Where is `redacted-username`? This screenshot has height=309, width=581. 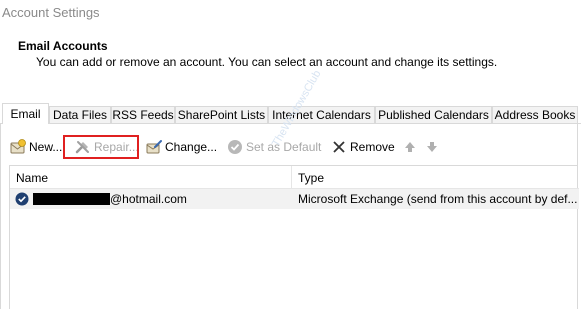 redacted-username is located at coordinates (71, 199).